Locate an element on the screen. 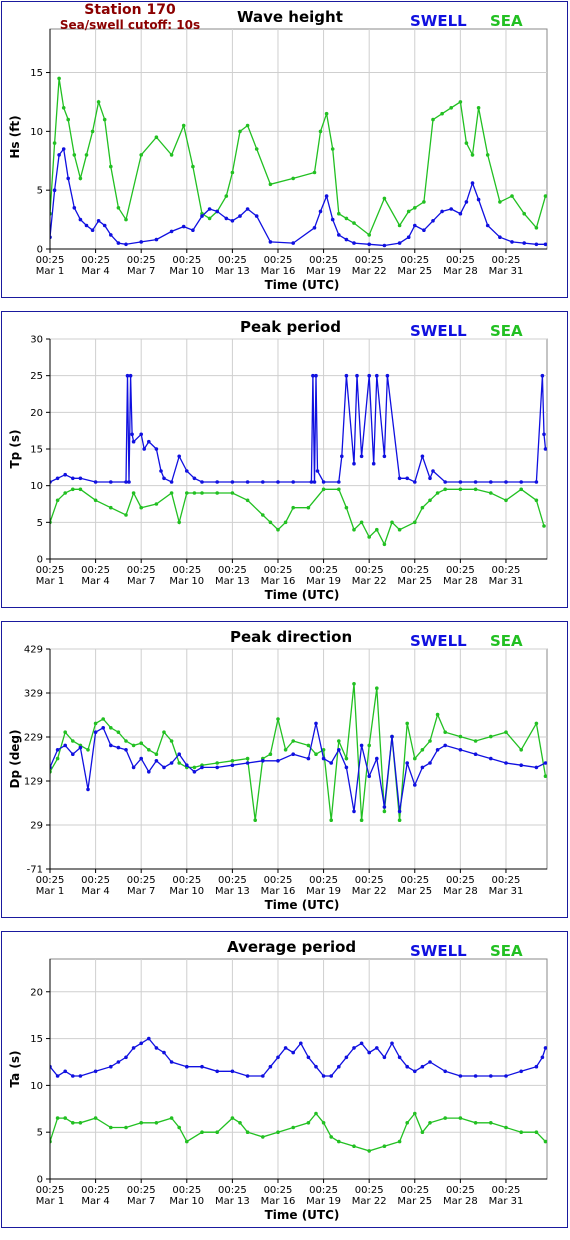  legend-sea: SEA is located at coordinates (506, 641).